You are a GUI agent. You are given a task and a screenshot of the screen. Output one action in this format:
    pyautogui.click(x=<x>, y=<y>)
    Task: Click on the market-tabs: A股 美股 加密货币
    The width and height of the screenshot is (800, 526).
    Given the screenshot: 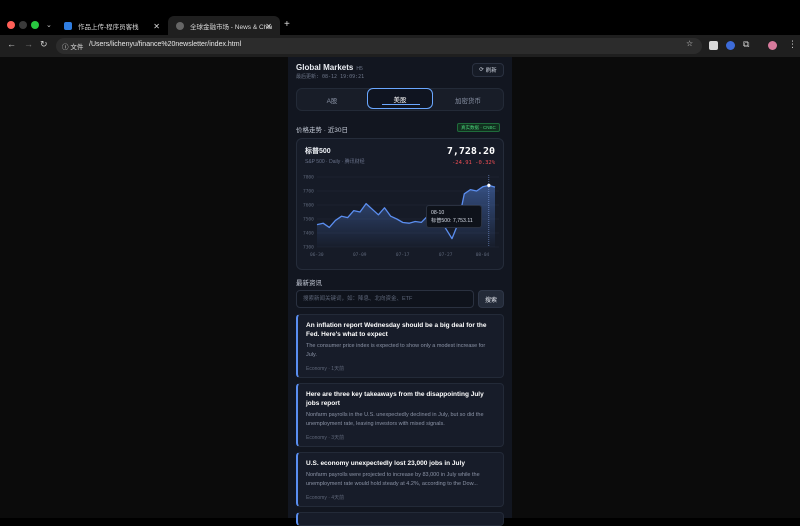 What is the action you would take?
    pyautogui.click(x=400, y=99)
    